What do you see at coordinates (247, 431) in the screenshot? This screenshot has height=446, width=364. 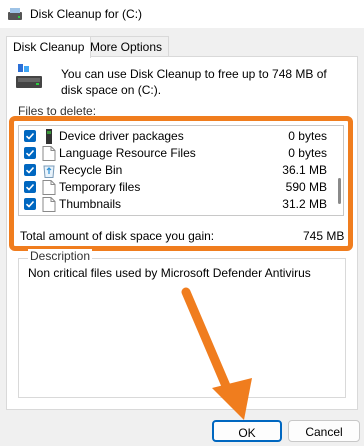 I see `ok-button: OK` at bounding box center [247, 431].